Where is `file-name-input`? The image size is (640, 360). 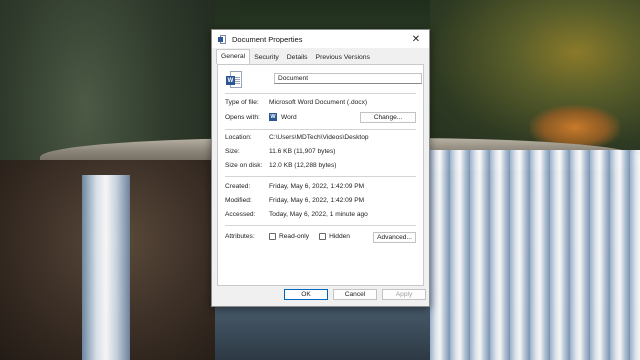
file-name-input is located at coordinates (348, 78).